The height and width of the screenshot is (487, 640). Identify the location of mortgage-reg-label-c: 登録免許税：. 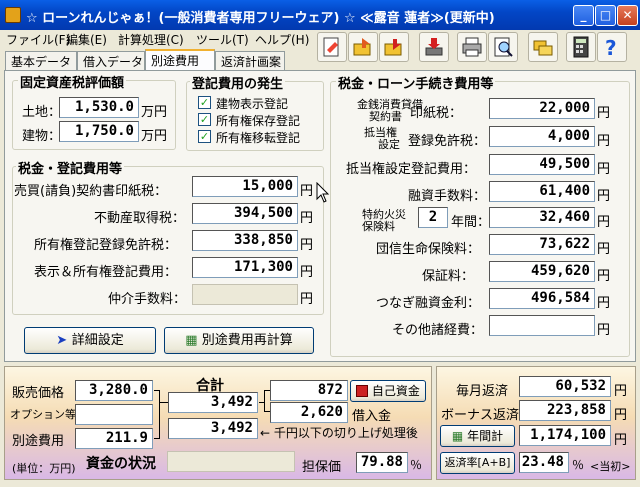
(447, 141).